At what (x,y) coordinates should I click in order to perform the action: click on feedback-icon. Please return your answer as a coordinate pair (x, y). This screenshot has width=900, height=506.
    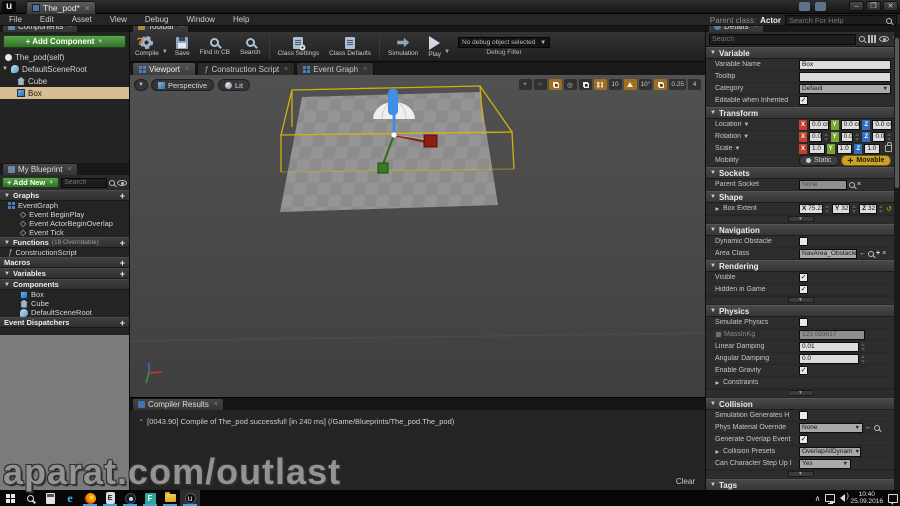
    Looking at the image, I should click on (804, 6).